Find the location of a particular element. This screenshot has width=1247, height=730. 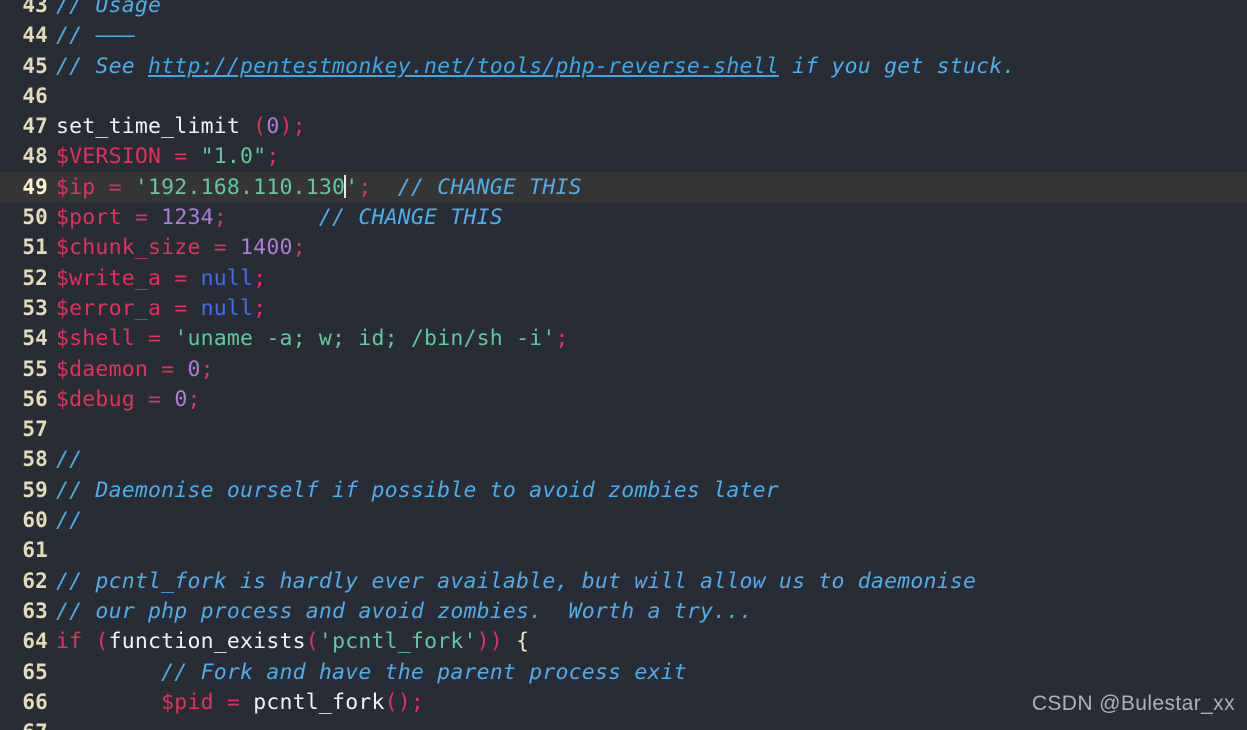

code-line-50: 50 $port = 1234; // CHANGE THIS is located at coordinates (623, 217).